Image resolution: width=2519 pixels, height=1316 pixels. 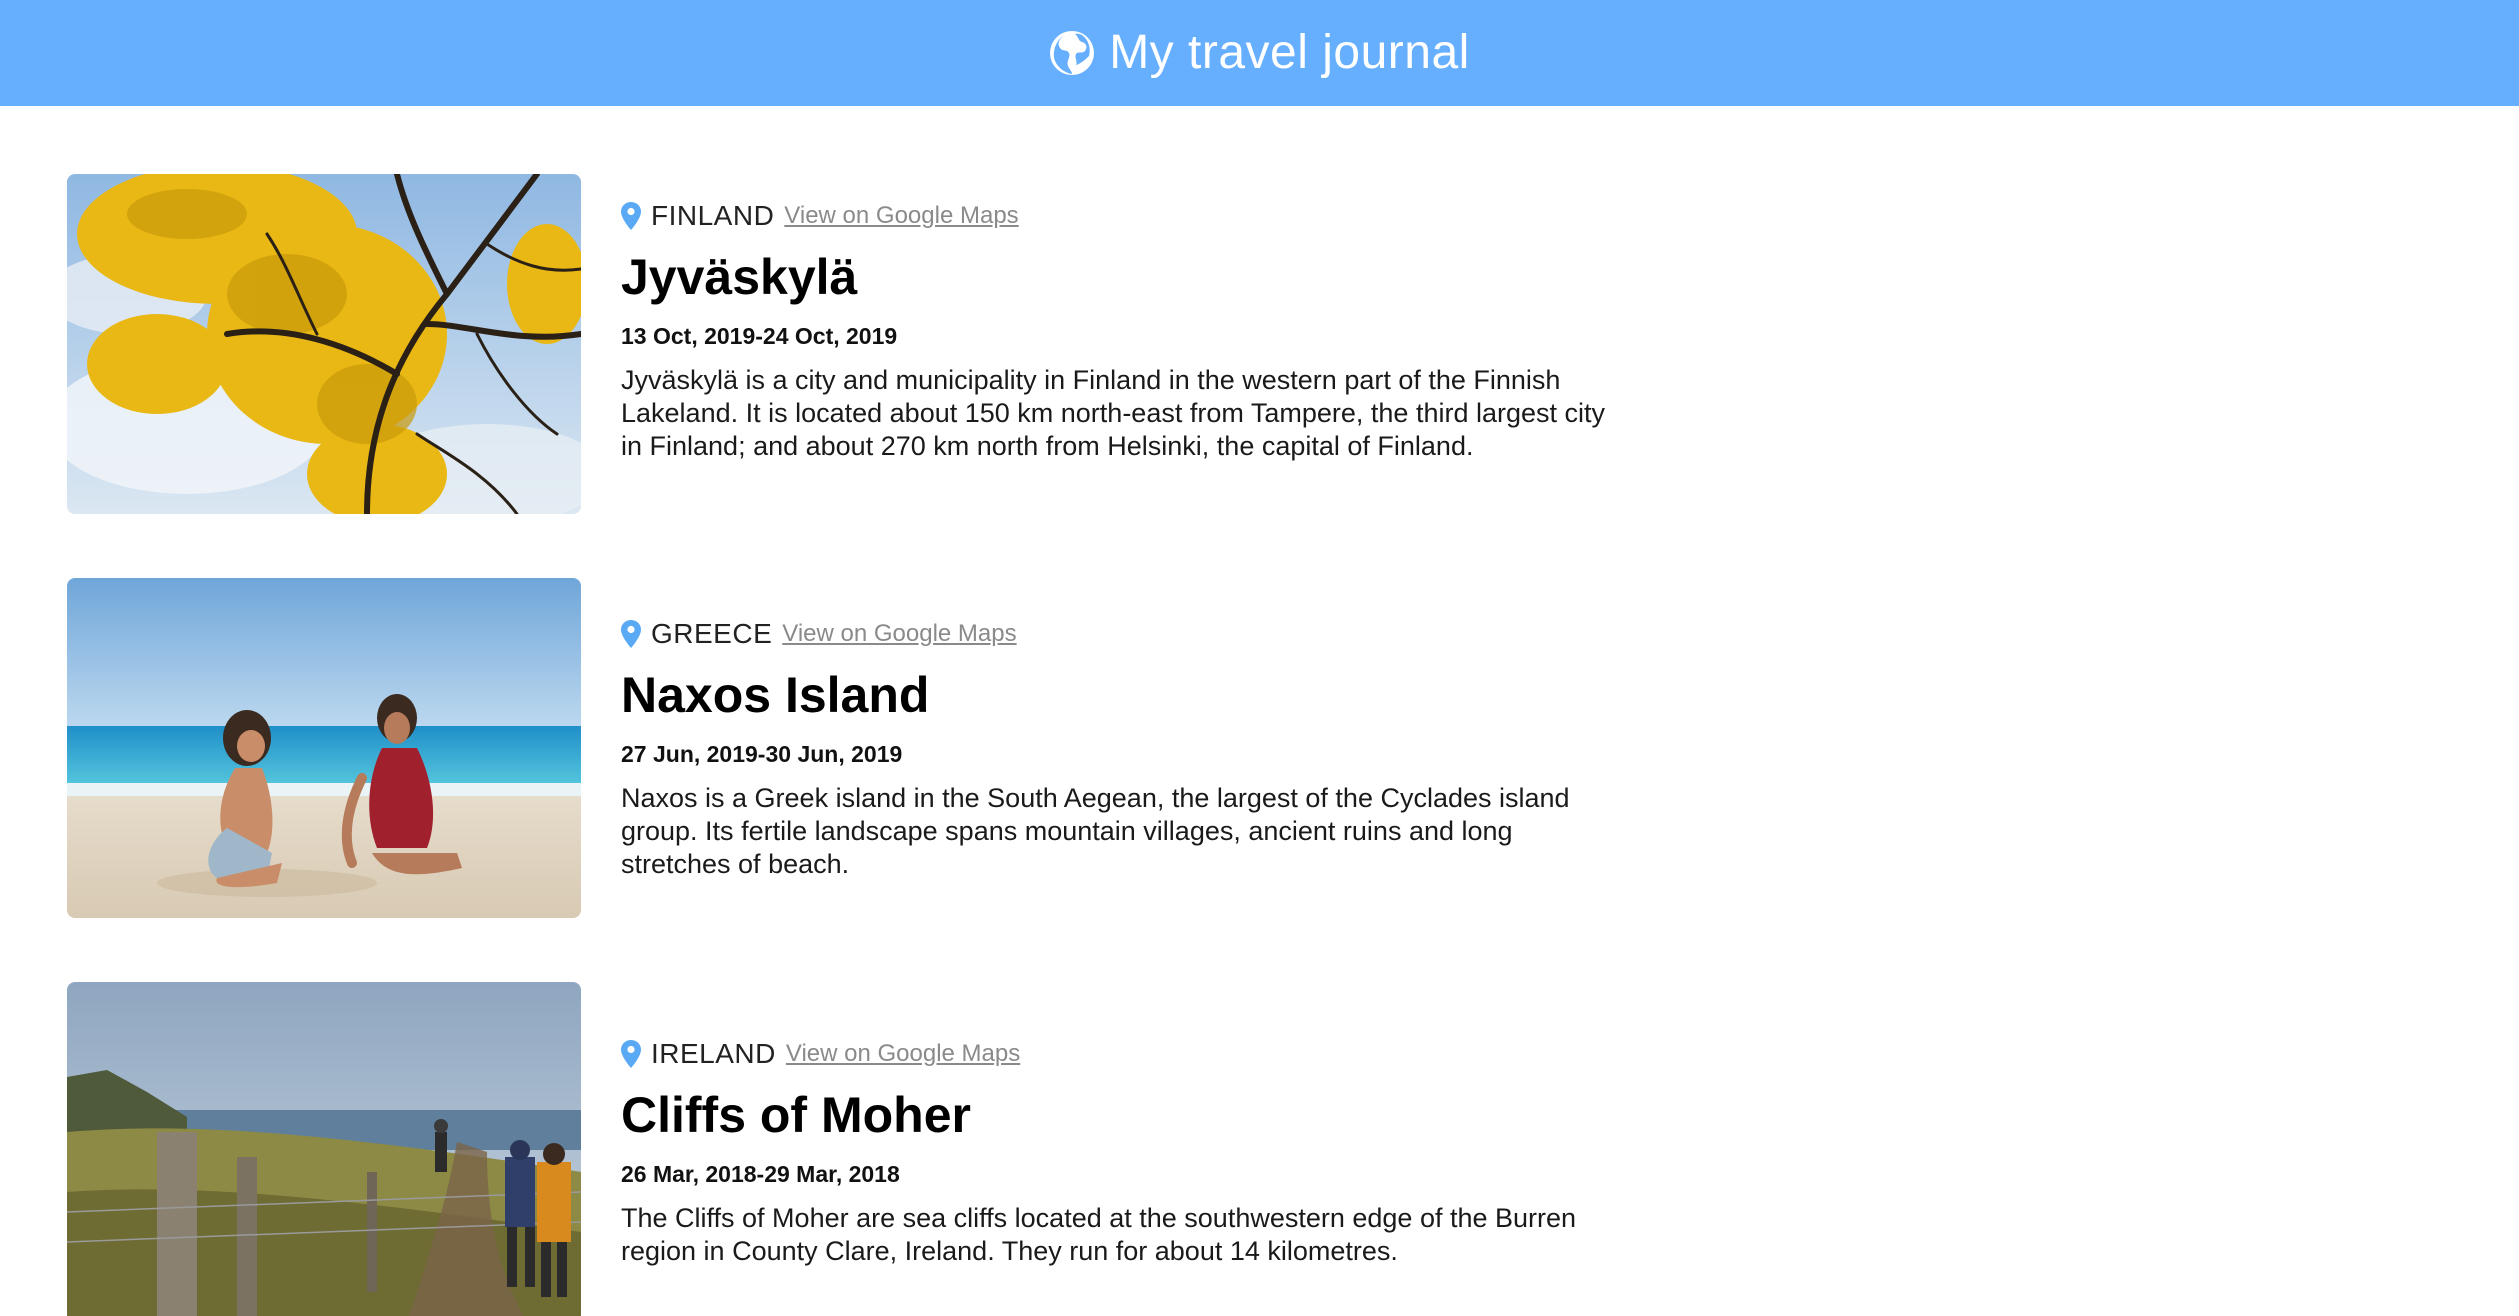 I want to click on country-label: IRELAND, so click(x=713, y=1053).